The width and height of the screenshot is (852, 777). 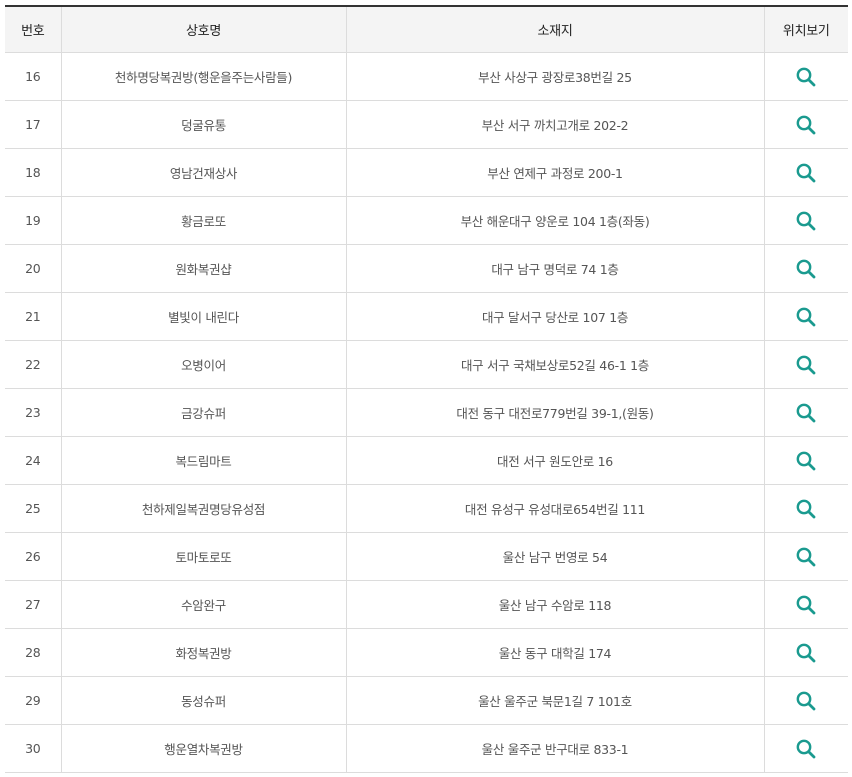 I want to click on row-no: 20, so click(x=33, y=268).